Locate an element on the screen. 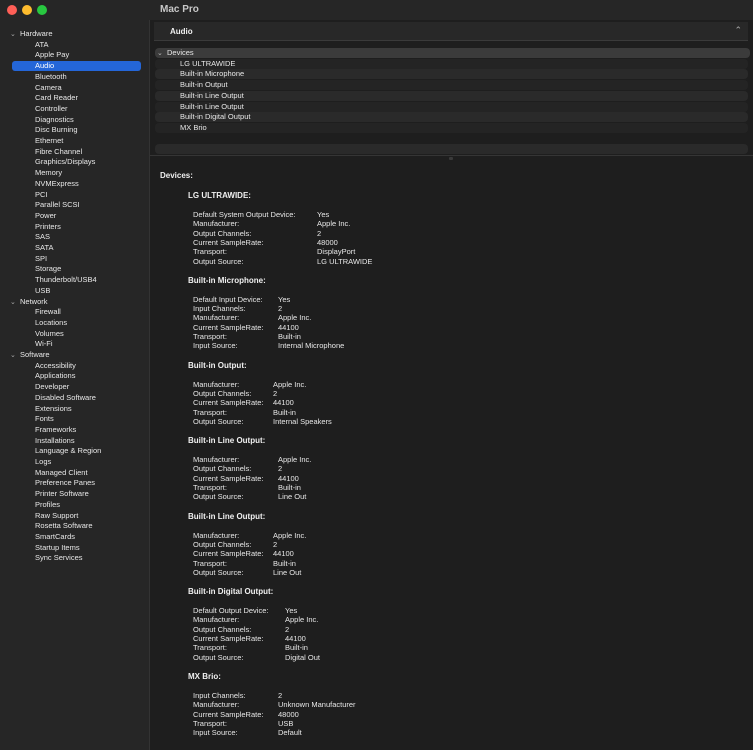  sidebar-item-frameworks: Frameworks is located at coordinates (76, 430).